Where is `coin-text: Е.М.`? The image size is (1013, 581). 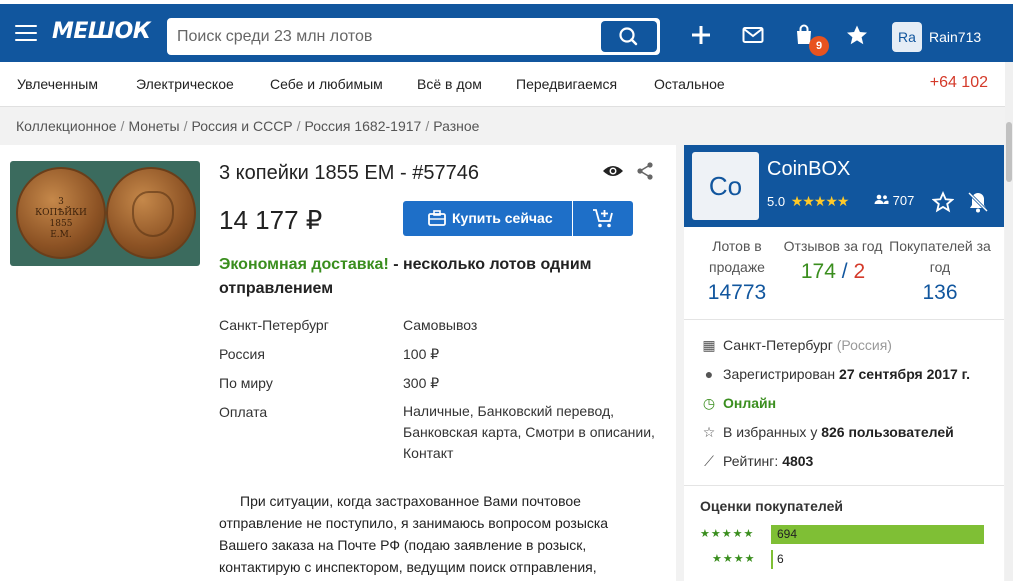 coin-text: Е.М. is located at coordinates (61, 235).